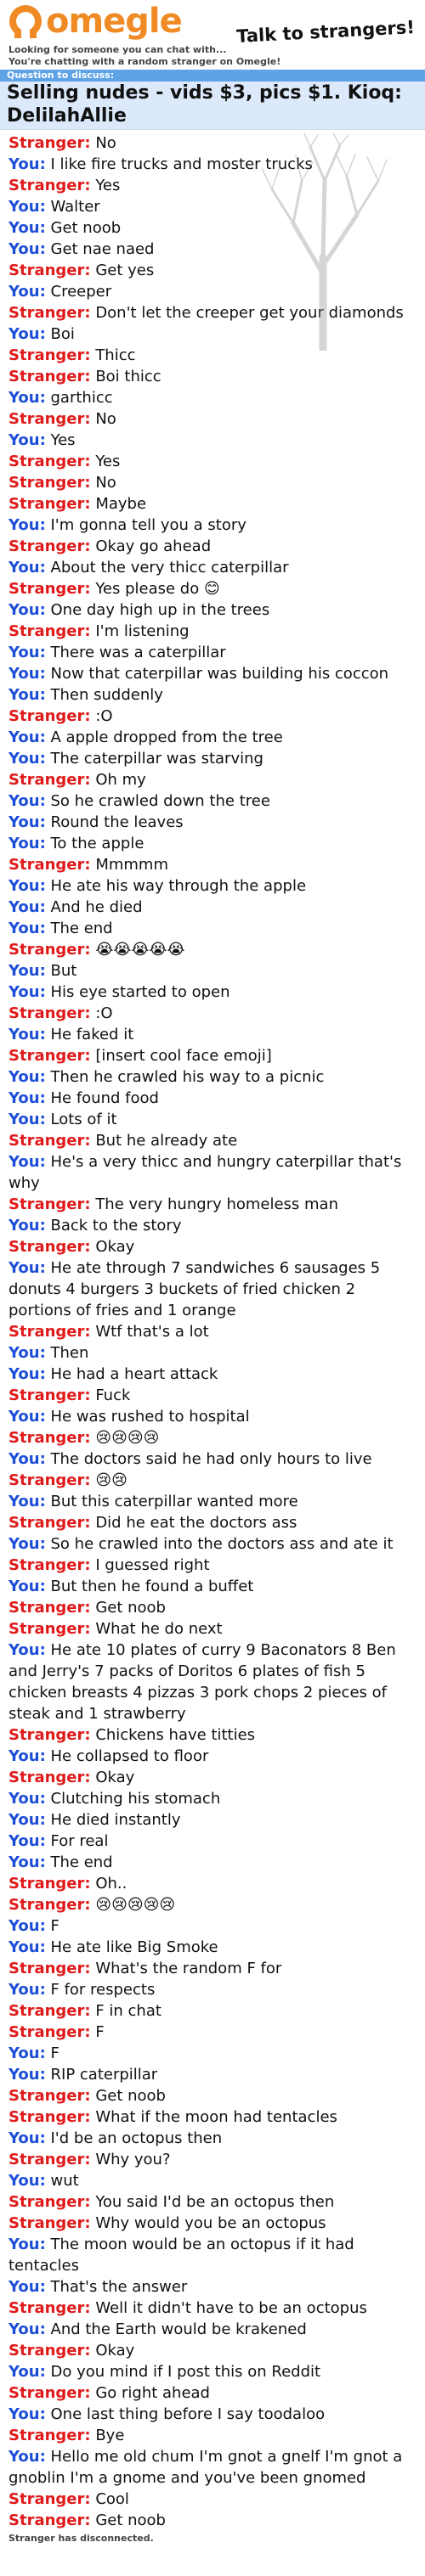  What do you see at coordinates (174, 1501) in the screenshot?
I see `message-text: But this caterpillar wanted more` at bounding box center [174, 1501].